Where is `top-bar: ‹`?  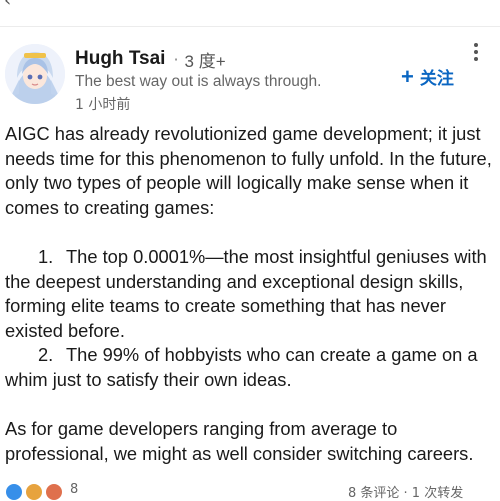
top-bar: ‹ is located at coordinates (250, 13).